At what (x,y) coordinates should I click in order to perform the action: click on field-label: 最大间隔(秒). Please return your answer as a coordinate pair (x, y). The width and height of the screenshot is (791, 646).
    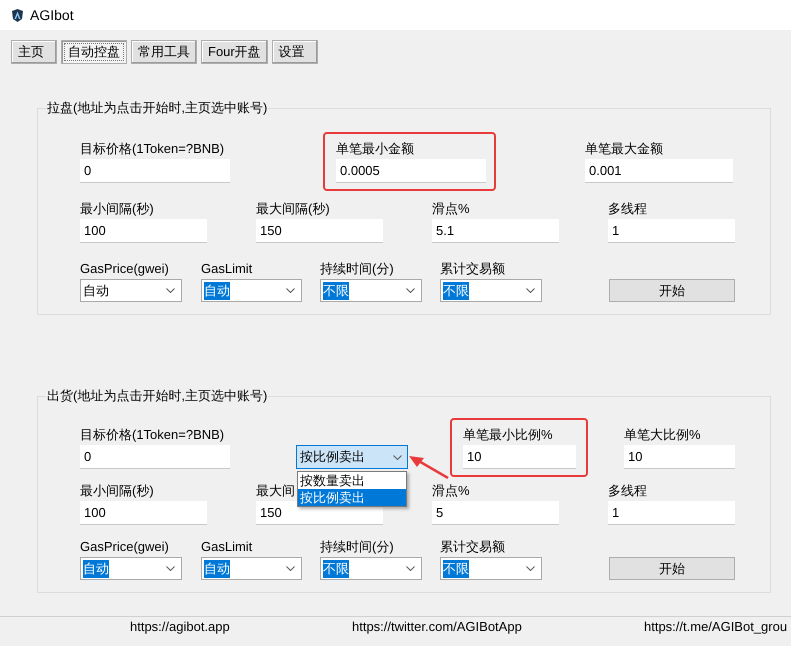
    Looking at the image, I should click on (293, 208).